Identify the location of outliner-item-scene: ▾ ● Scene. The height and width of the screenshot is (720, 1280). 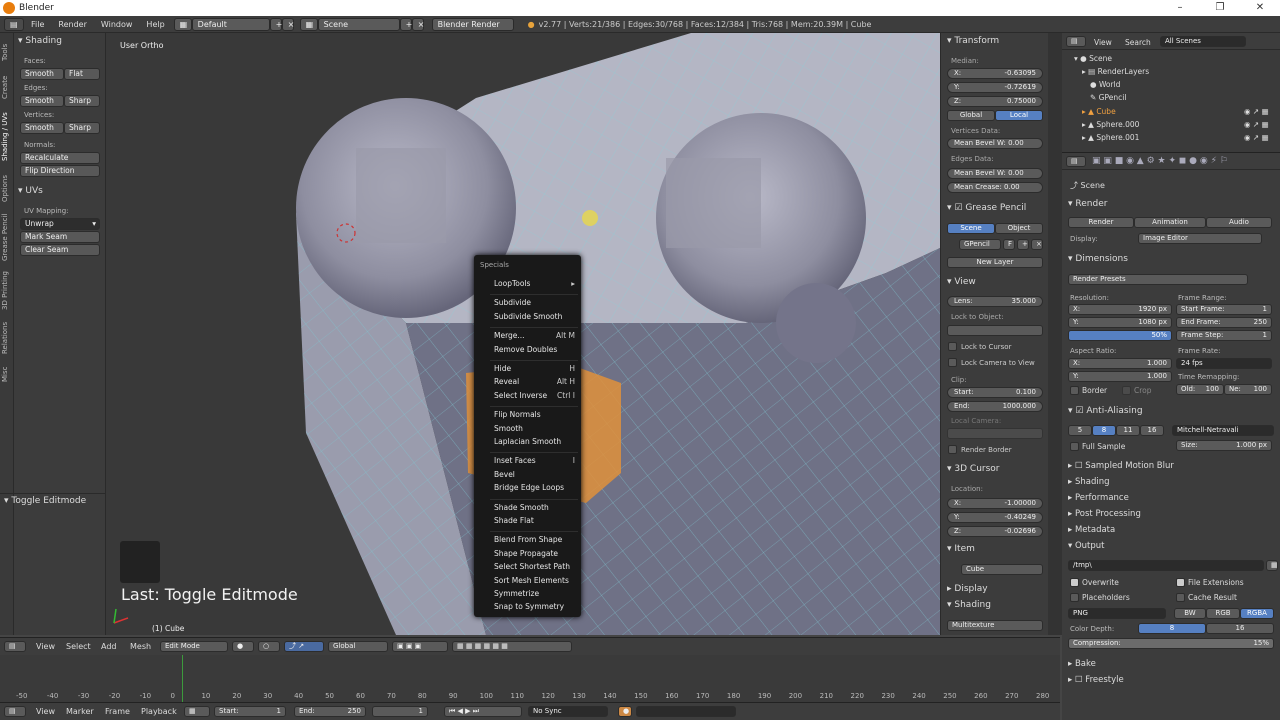
(1093, 58).